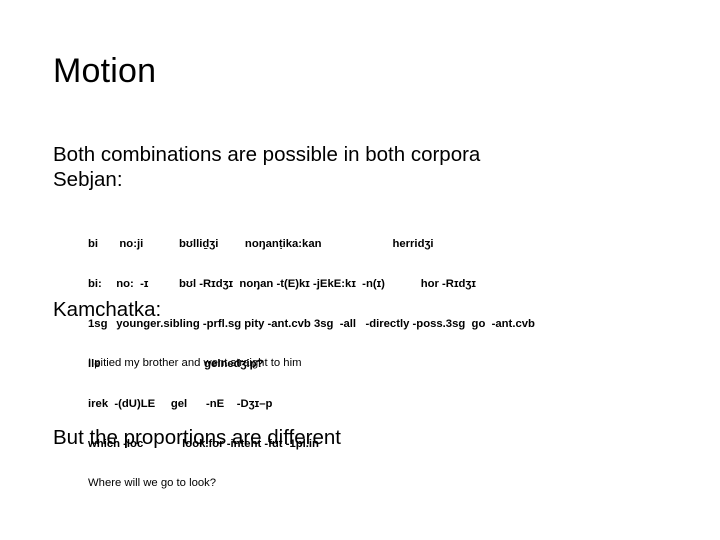 Image resolution: width=720 pixels, height=540 pixels. What do you see at coordinates (88, 179) in the screenshot?
I see `body-paragraph-sebjan-heading: Sebjan:` at bounding box center [88, 179].